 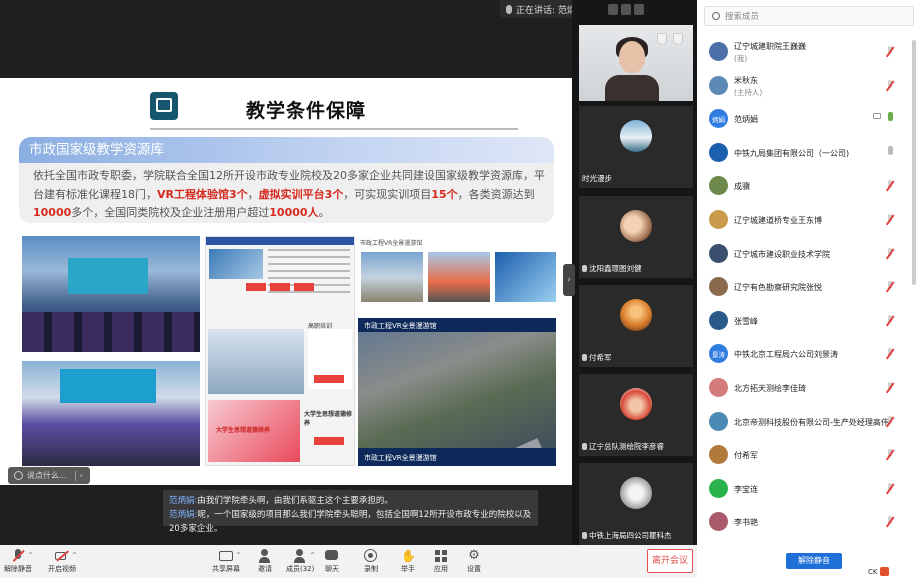 I want to click on settings-button: ⚙ 设置, so click(x=474, y=563).